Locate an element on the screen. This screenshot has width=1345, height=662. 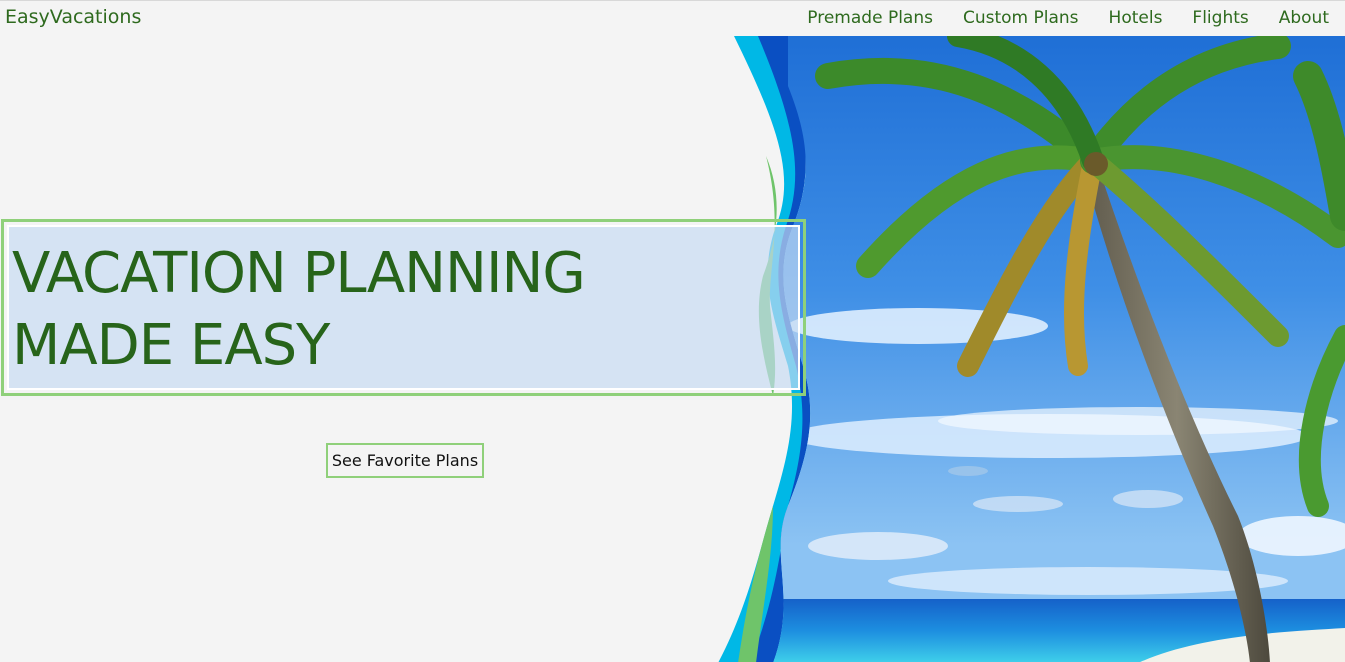
nav-link-about: About is located at coordinates (1304, 18).